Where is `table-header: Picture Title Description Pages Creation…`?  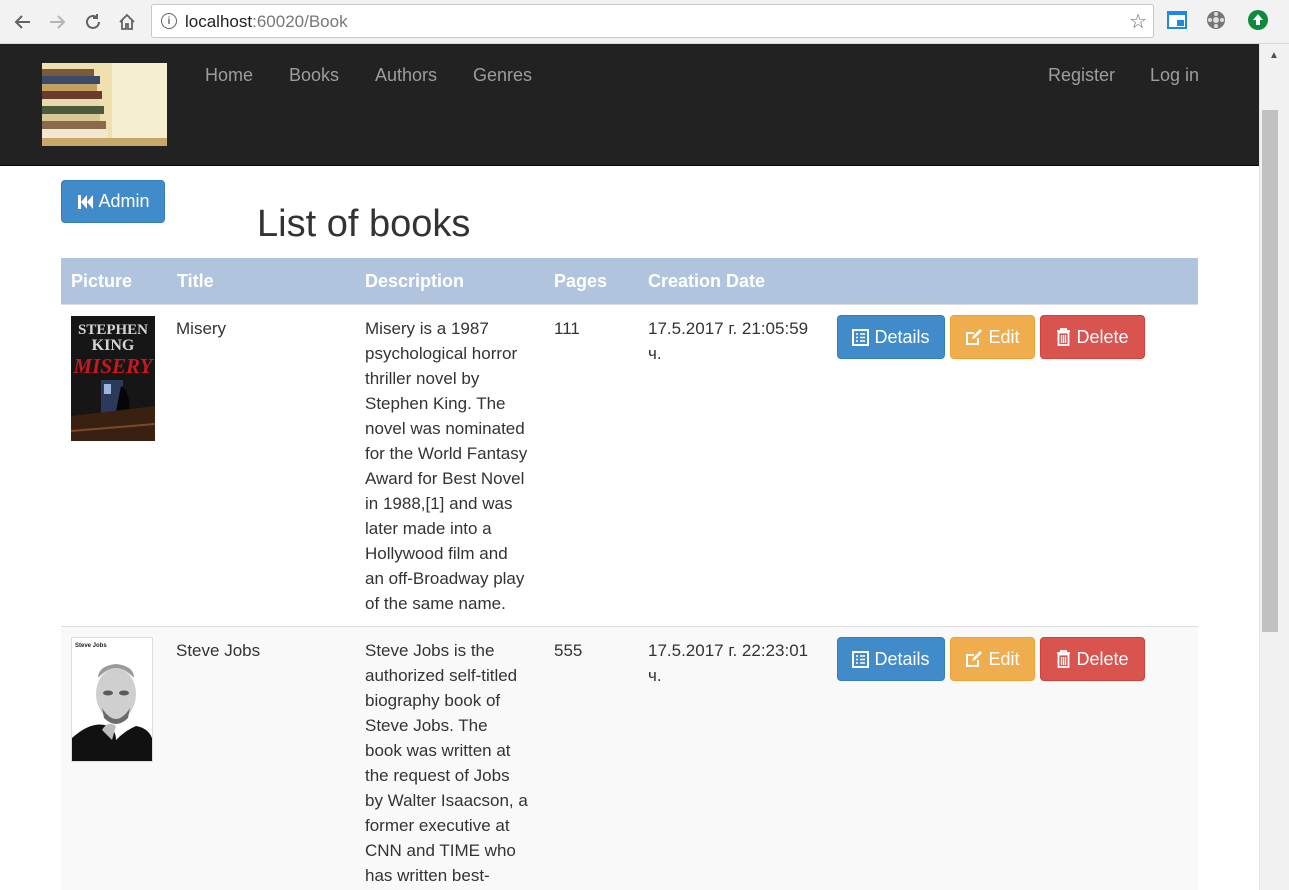 table-header: Picture Title Description Pages Creation… is located at coordinates (629, 281).